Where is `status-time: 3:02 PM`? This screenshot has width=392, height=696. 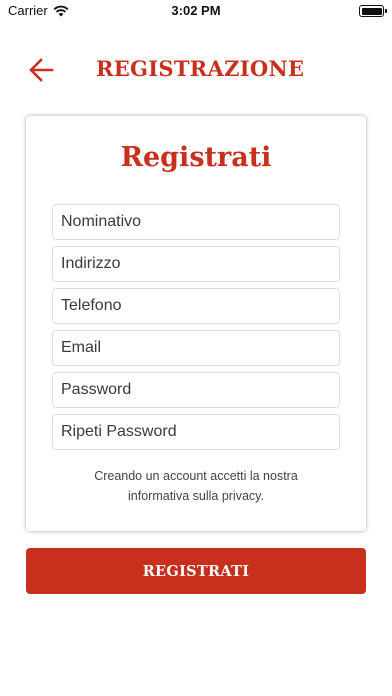
status-time: 3:02 PM is located at coordinates (196, 10).